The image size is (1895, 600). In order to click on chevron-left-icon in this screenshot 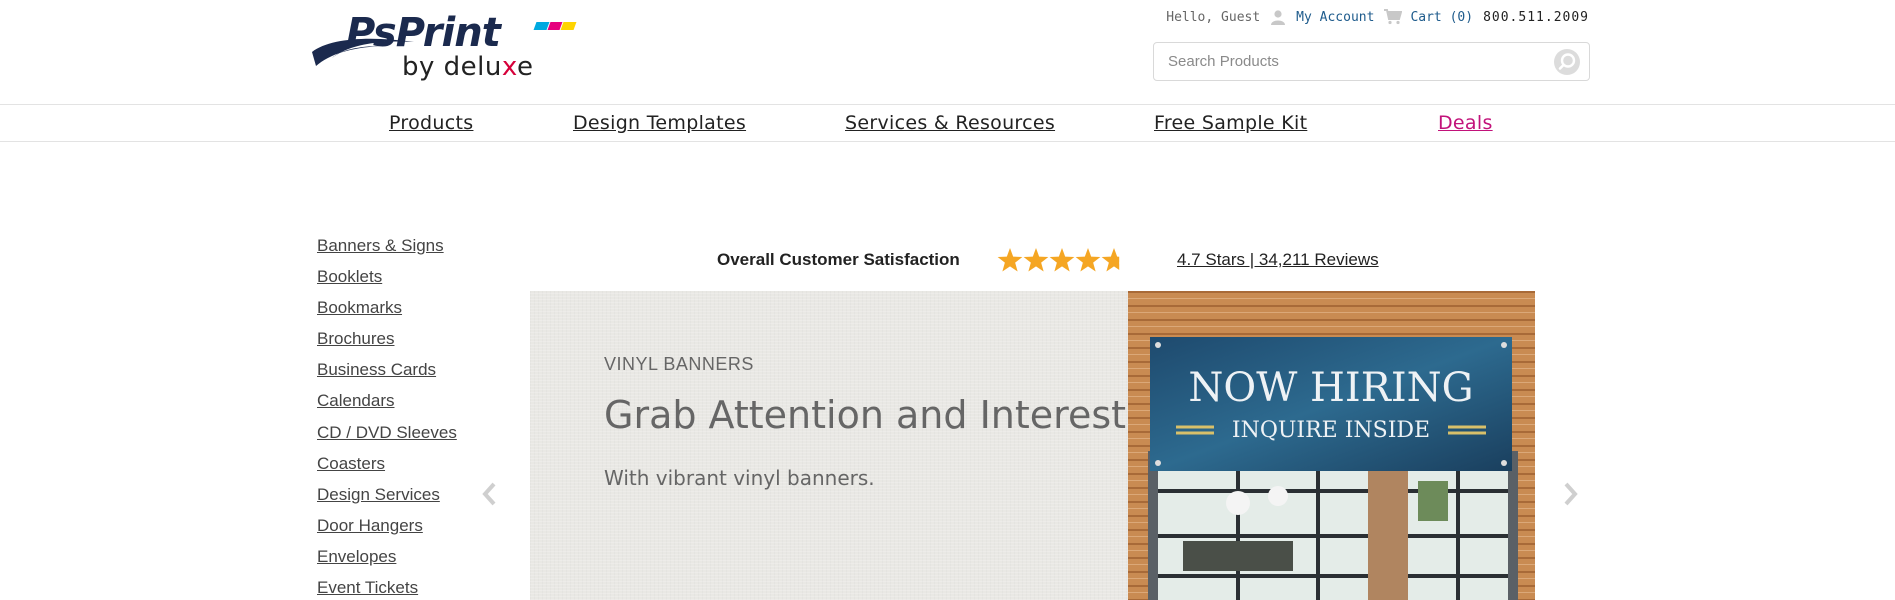, I will do `click(489, 494)`.